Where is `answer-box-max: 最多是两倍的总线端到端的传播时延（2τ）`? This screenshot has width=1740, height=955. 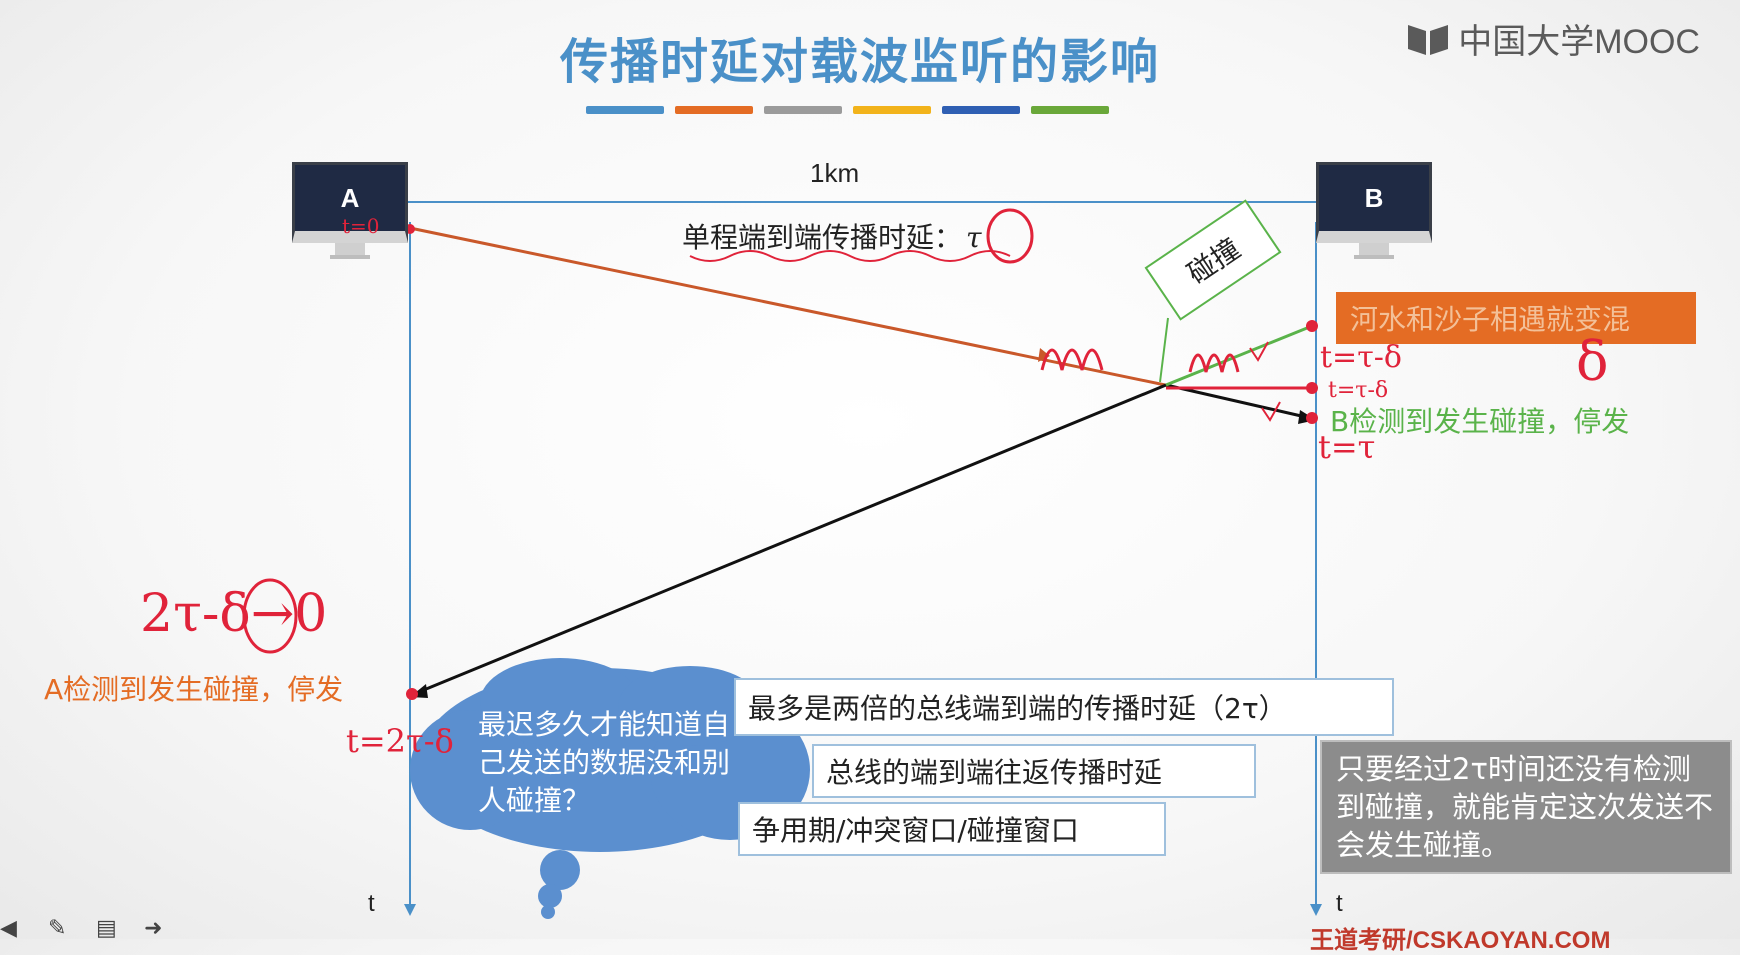
answer-box-max: 最多是两倍的总线端到端的传播时延（2τ） is located at coordinates (1064, 707).